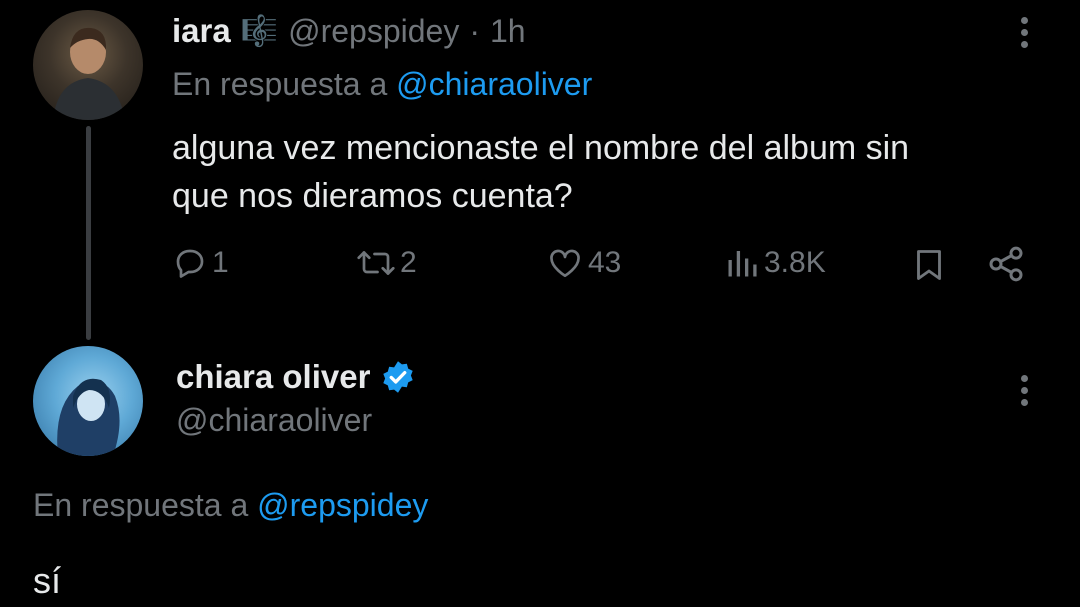 The image size is (1080, 607). I want to click on views-chart-icon, so click(742, 264).